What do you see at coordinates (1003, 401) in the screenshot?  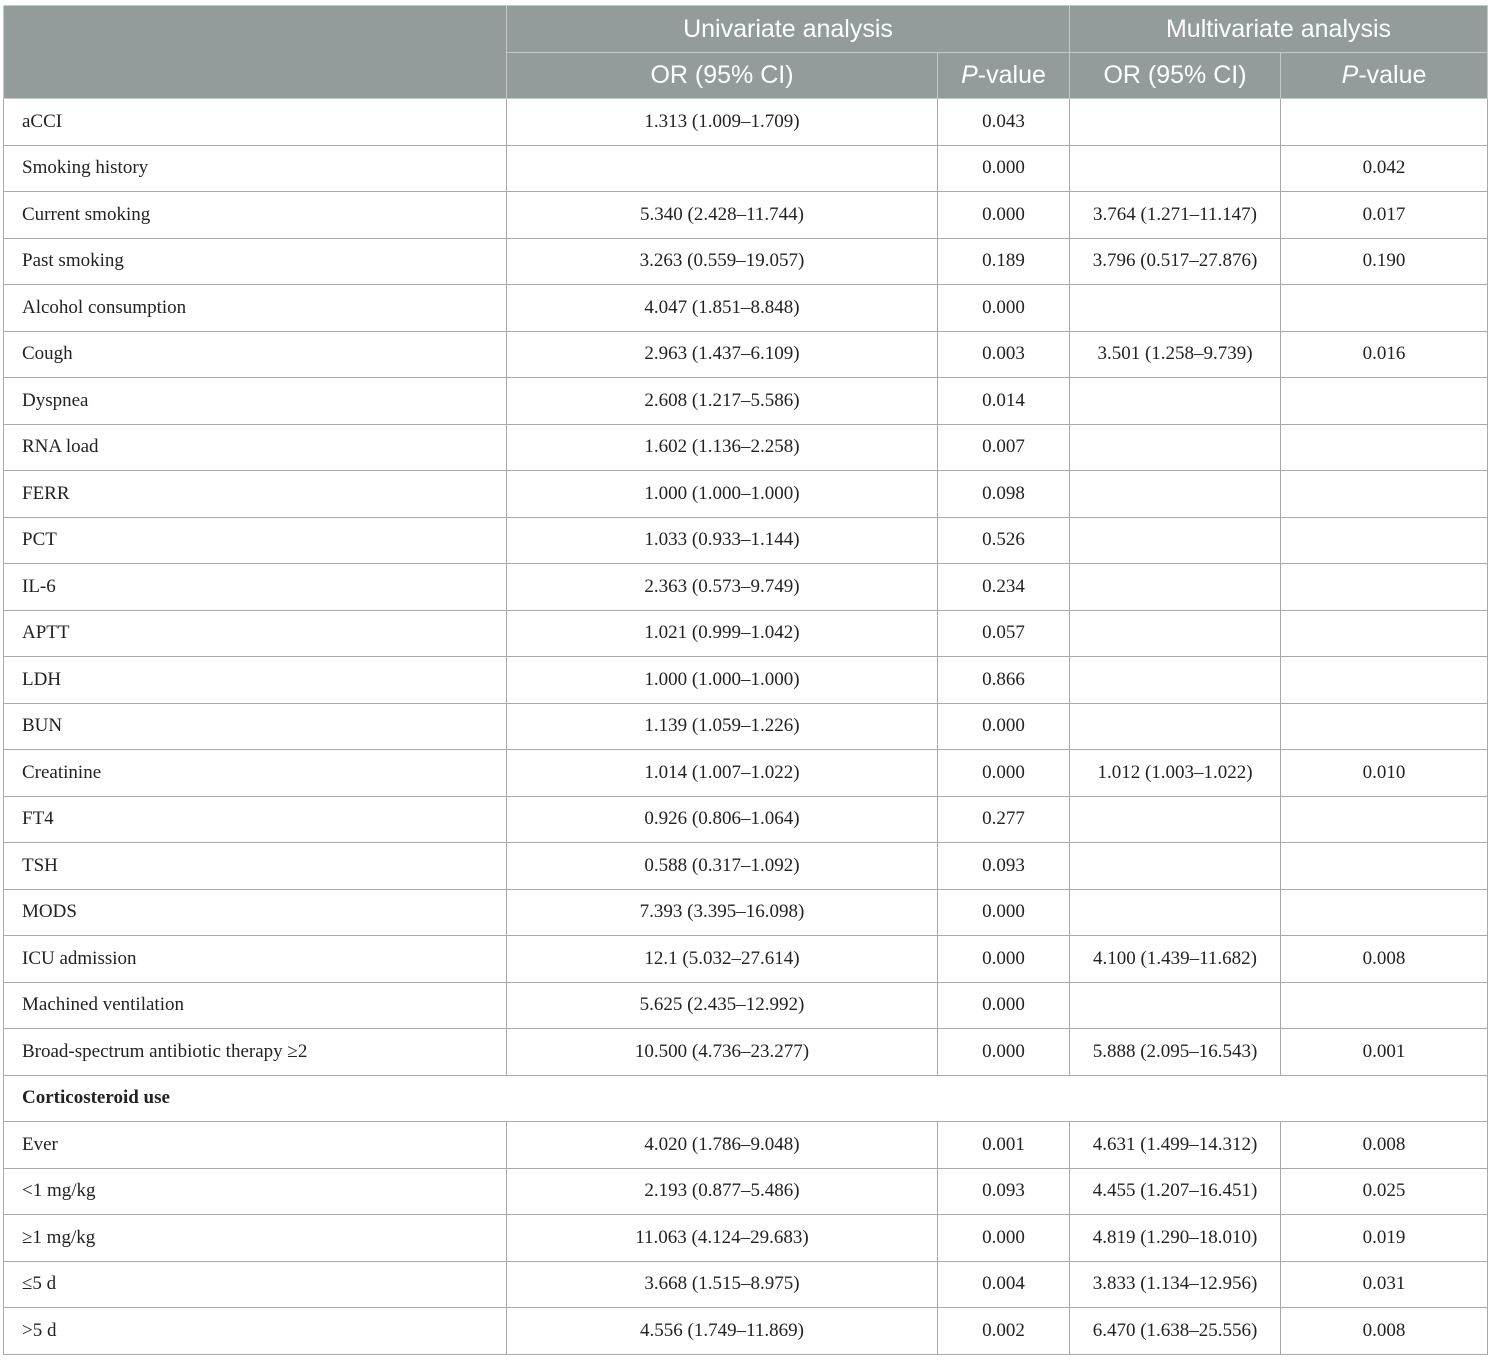 I see `univariate-pvalue-cell: 0.014` at bounding box center [1003, 401].